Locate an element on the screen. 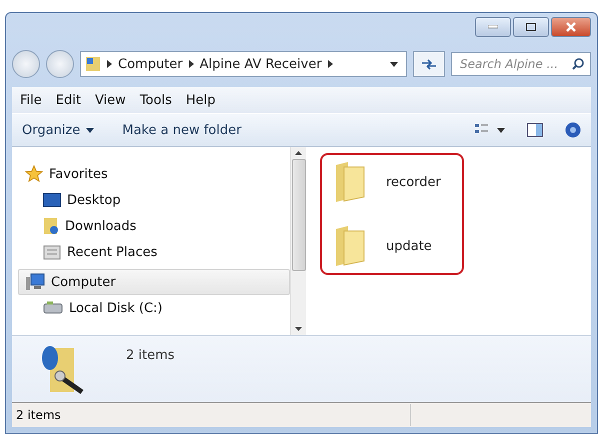 Image resolution: width=603 pixels, height=434 pixels. refresh-icon is located at coordinates (429, 64).